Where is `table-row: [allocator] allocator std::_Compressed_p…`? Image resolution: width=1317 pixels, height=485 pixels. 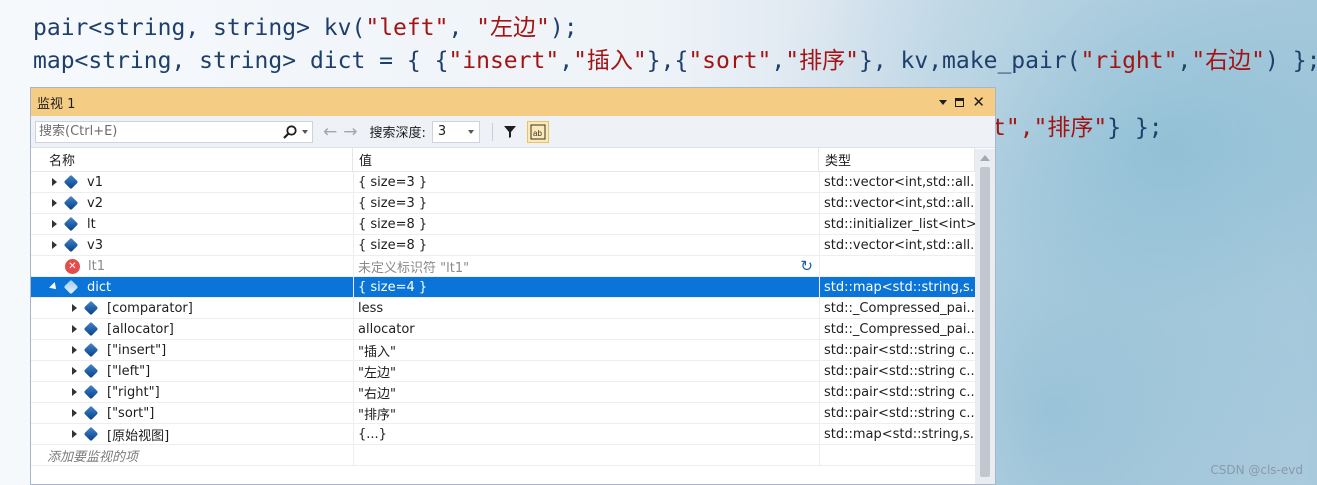 table-row: [allocator] allocator std::_Compressed_p… is located at coordinates (503, 329).